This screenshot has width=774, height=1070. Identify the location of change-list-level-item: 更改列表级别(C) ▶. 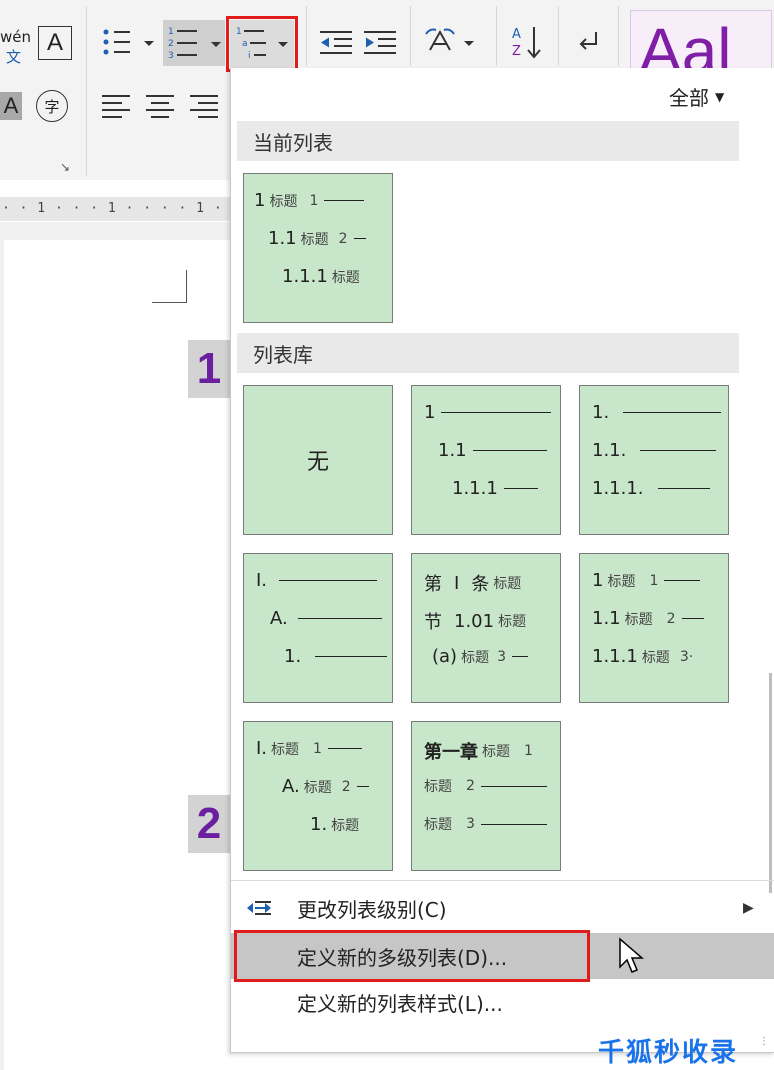
(502, 908).